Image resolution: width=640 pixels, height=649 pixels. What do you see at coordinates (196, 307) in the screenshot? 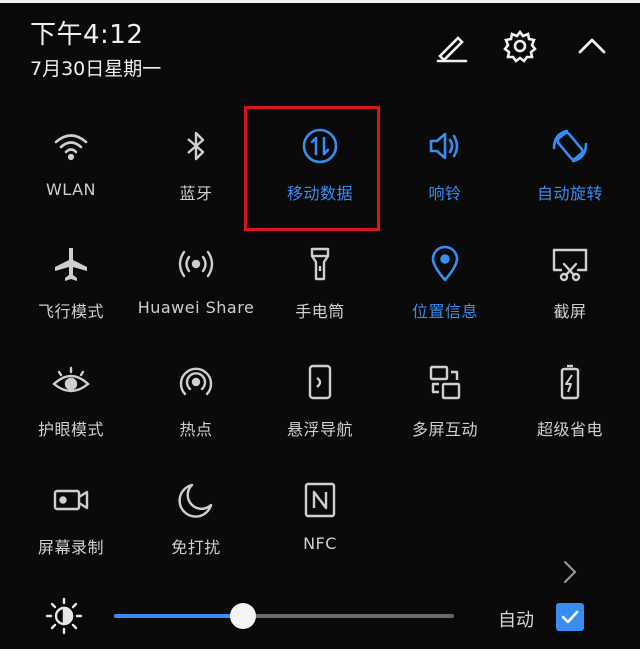
I see `tile-label: Huawei Share` at bounding box center [196, 307].